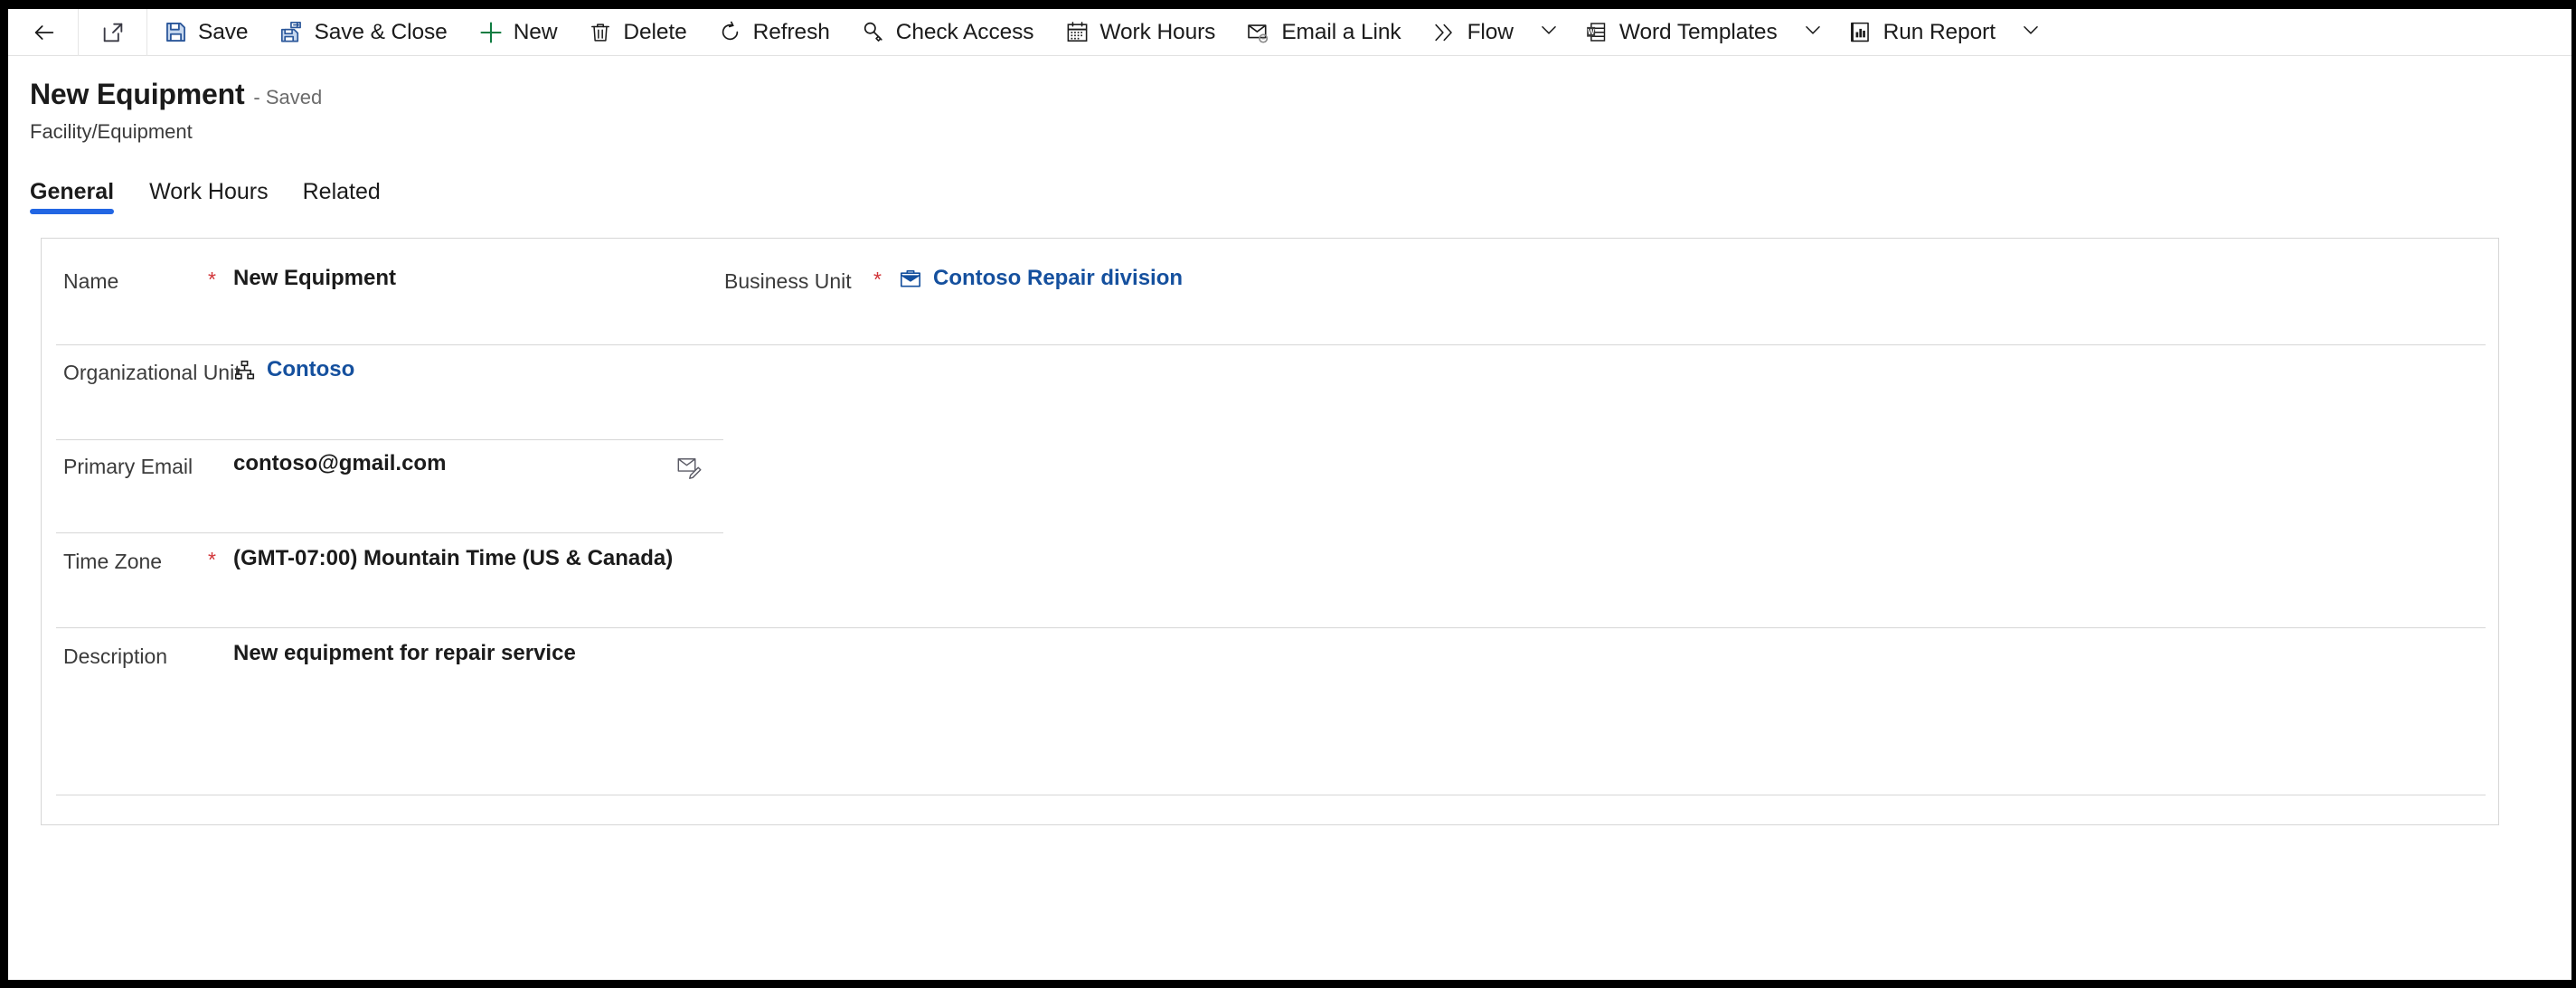 This screenshot has height=988, width=2576. What do you see at coordinates (655, 31) in the screenshot?
I see `delete-button-label: Delete` at bounding box center [655, 31].